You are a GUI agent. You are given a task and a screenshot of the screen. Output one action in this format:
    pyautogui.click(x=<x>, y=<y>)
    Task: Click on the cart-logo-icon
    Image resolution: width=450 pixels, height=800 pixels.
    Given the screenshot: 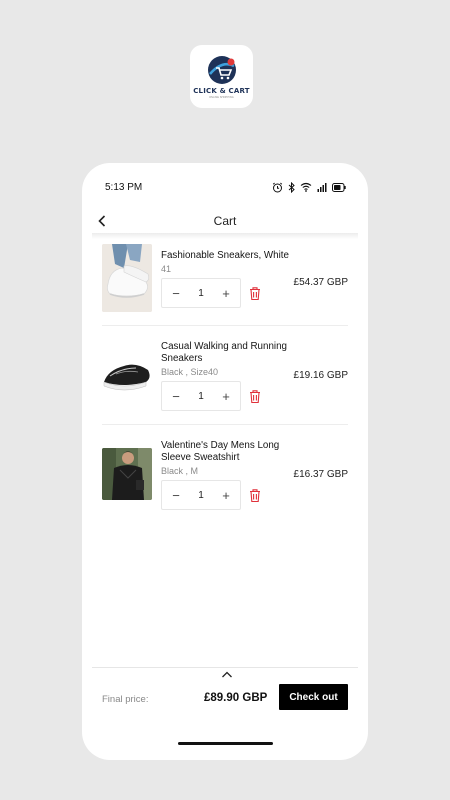 What is the action you would take?
    pyautogui.click(x=221, y=70)
    